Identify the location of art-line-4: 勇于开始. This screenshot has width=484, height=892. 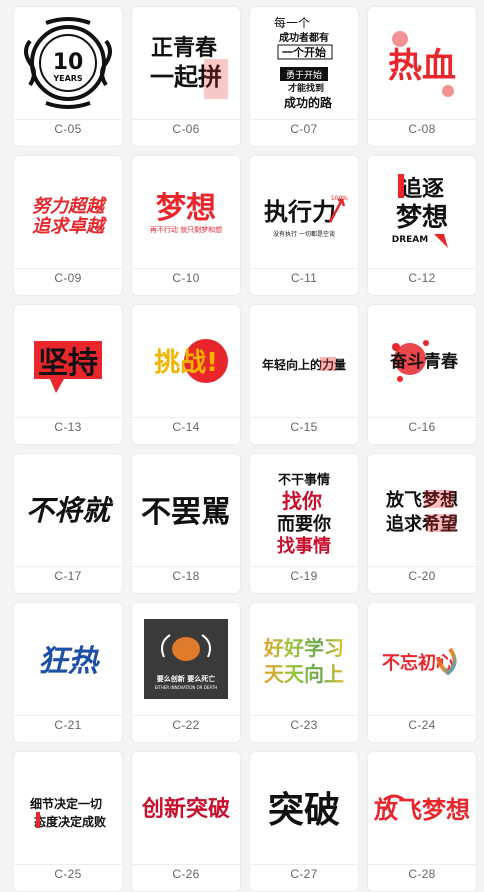
(304, 75).